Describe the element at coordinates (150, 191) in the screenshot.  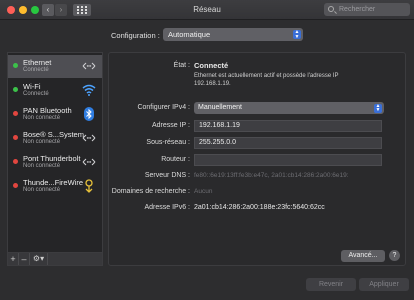
I see `search-domains-label: Domaines de recherche :` at that location.